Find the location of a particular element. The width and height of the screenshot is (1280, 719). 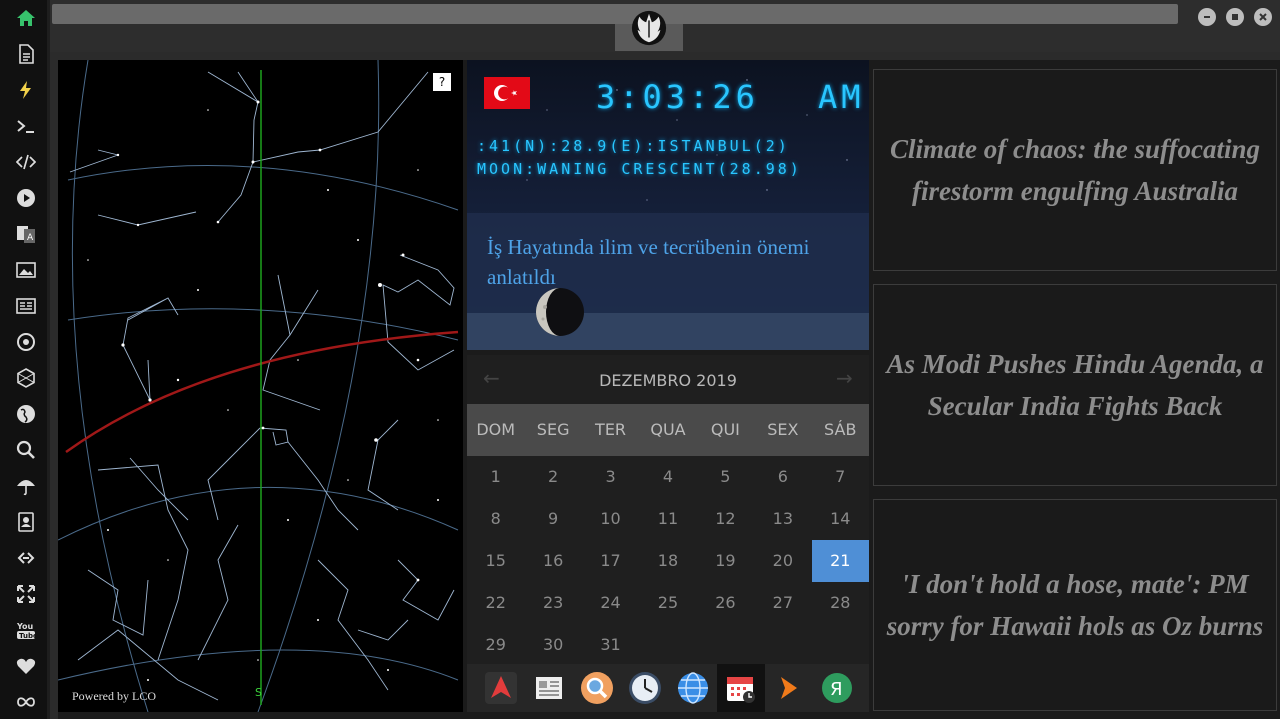

weekday-label: SÁB is located at coordinates (840, 429).